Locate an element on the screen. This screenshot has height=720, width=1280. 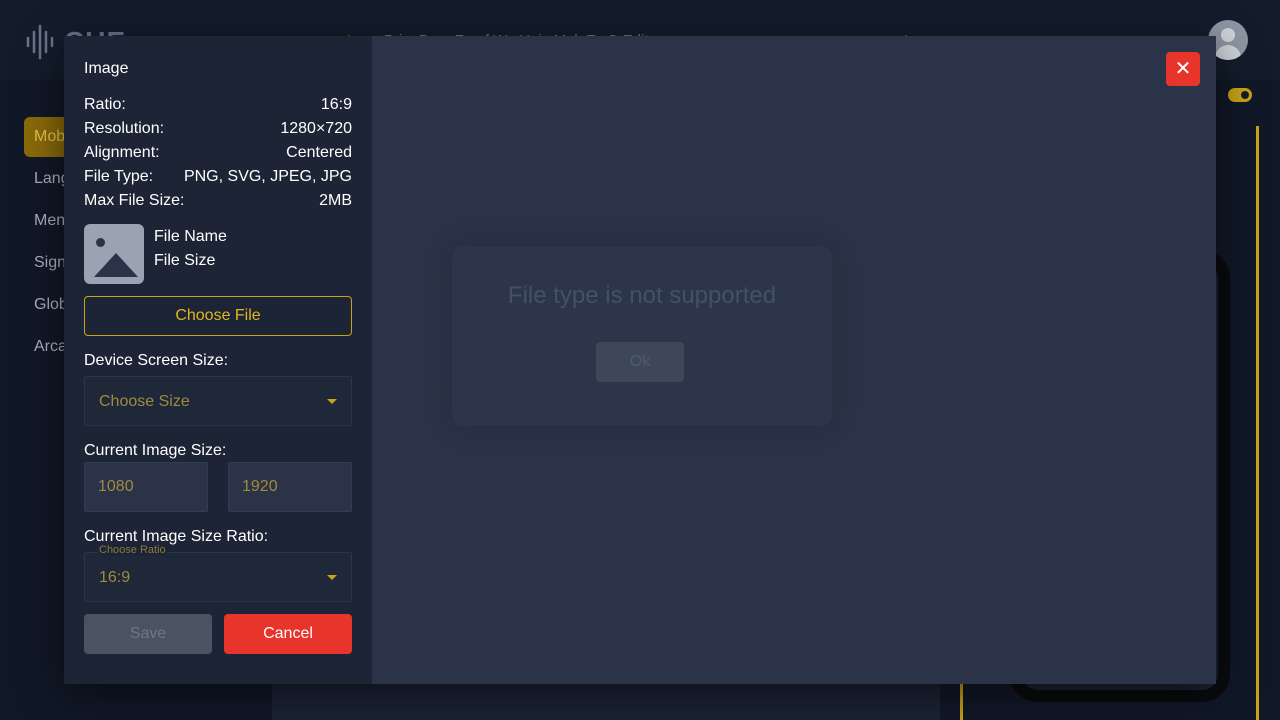
info-row-alignment: Alignment: Centered is located at coordinates (218, 153).